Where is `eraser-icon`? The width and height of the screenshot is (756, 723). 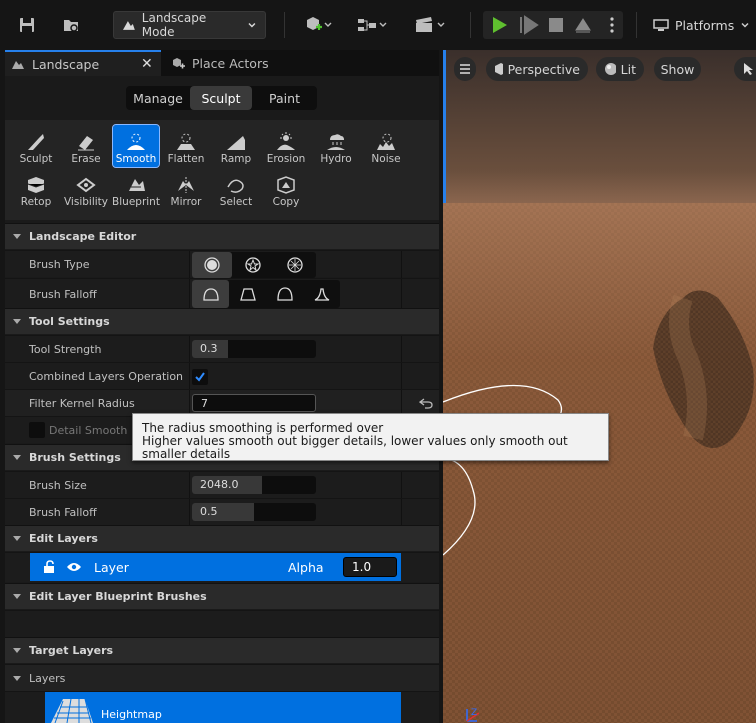 eraser-icon is located at coordinates (86, 143).